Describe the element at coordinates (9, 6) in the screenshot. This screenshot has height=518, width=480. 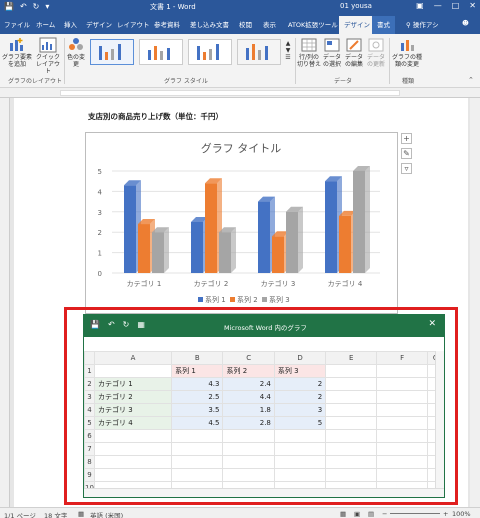
I see `save-icon: 💾` at that location.